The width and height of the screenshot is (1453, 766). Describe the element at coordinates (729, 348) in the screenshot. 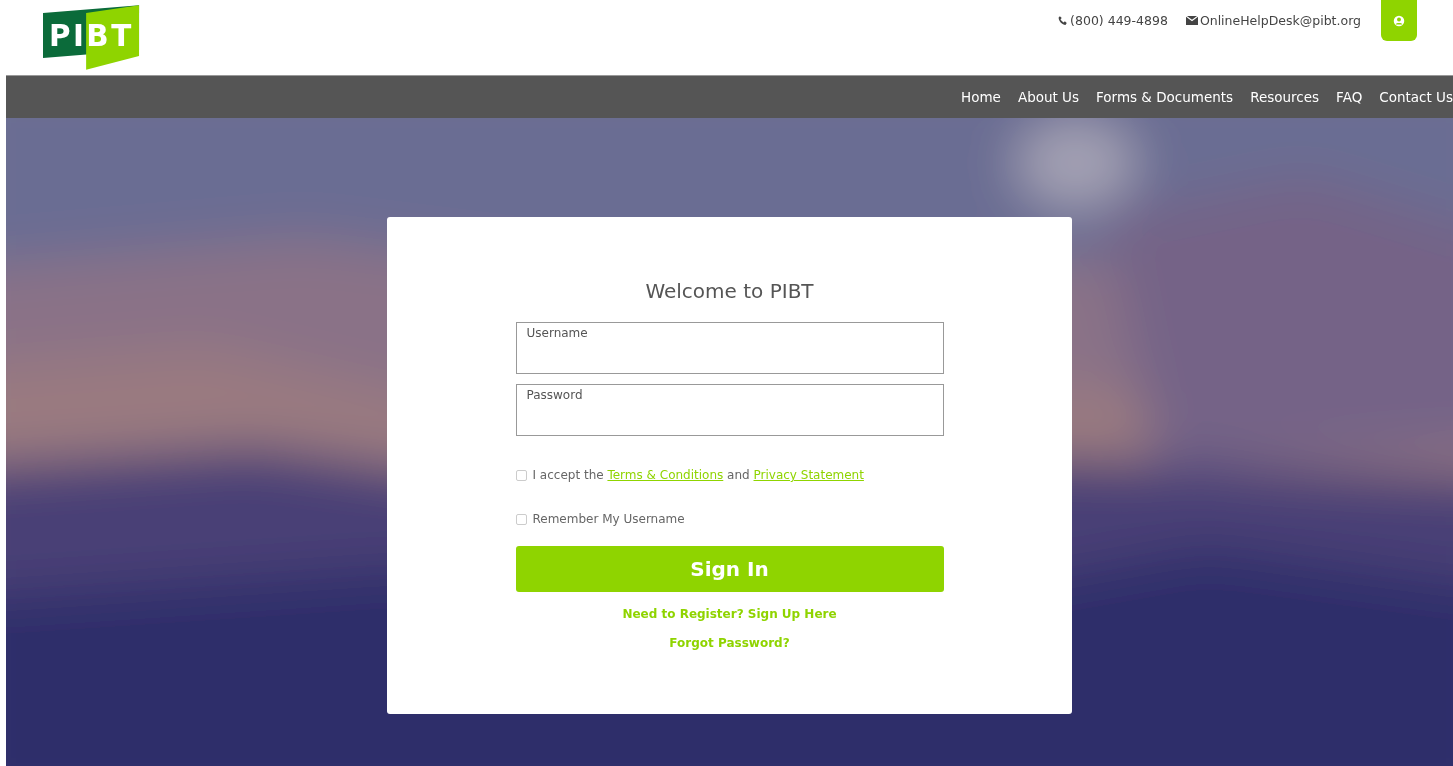

I see `text-field: Username` at that location.